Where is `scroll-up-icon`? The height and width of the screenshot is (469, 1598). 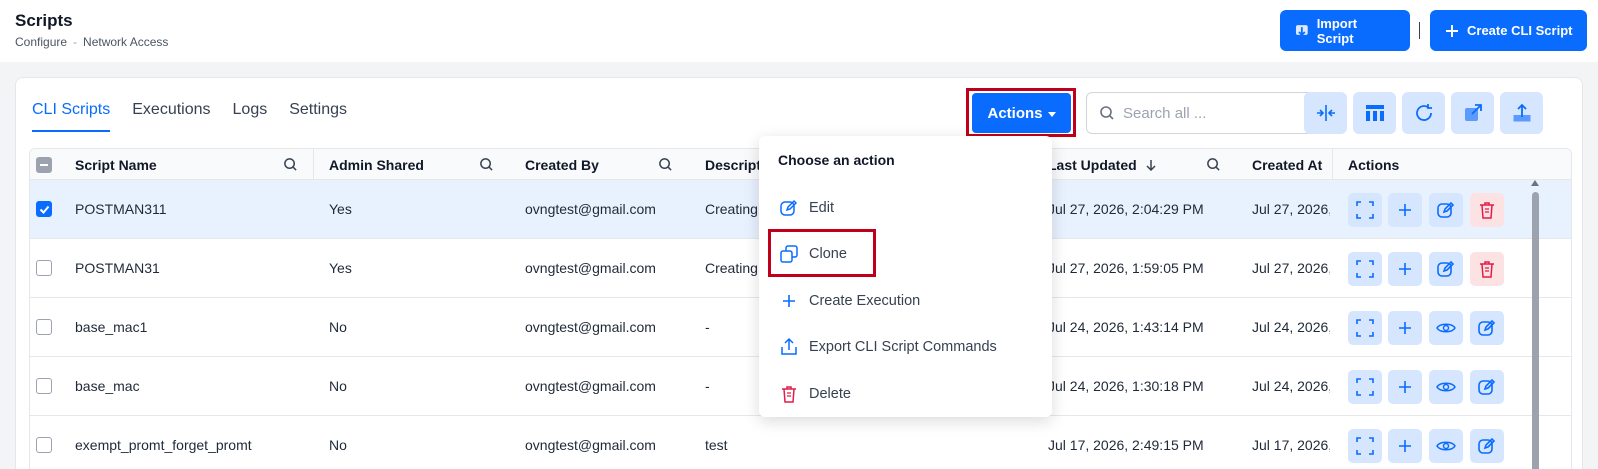 scroll-up-icon is located at coordinates (1535, 183).